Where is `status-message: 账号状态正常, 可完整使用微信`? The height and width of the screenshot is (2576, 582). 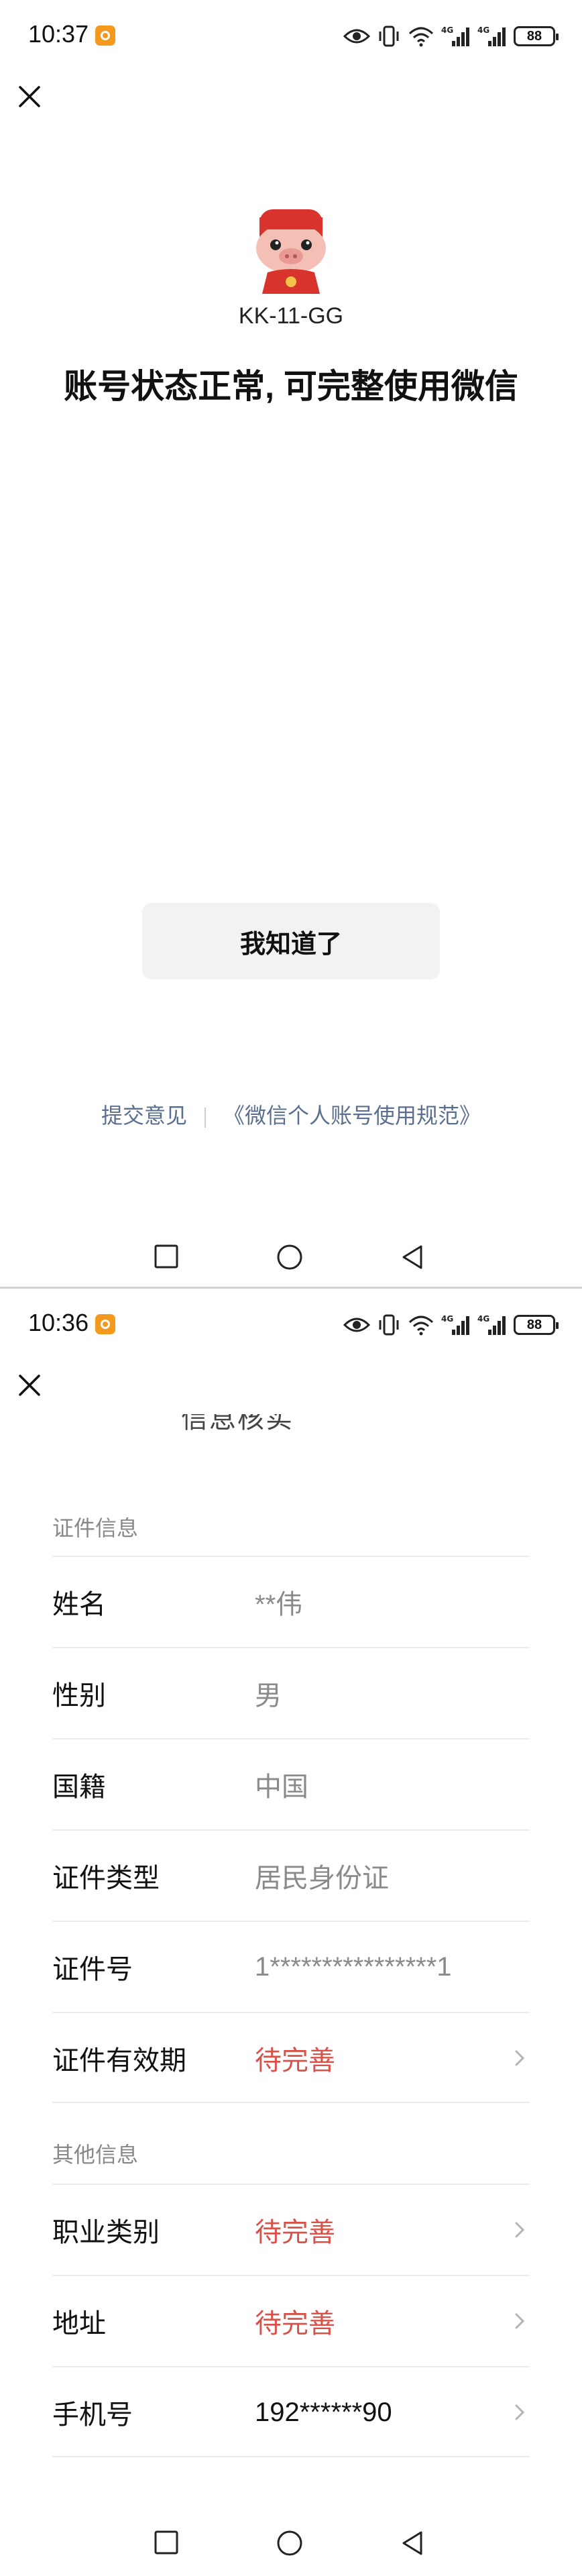 status-message: 账号状态正常, 可完整使用微信 is located at coordinates (291, 386).